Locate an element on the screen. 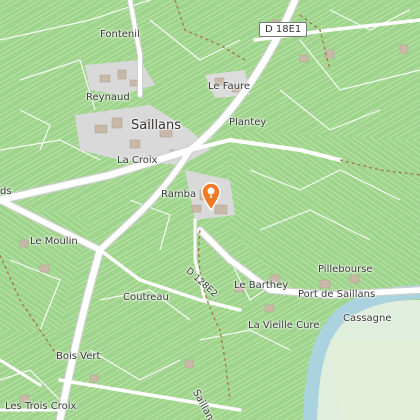 The image size is (420, 420). label-bois-vert: Bois Vert is located at coordinates (78, 356).